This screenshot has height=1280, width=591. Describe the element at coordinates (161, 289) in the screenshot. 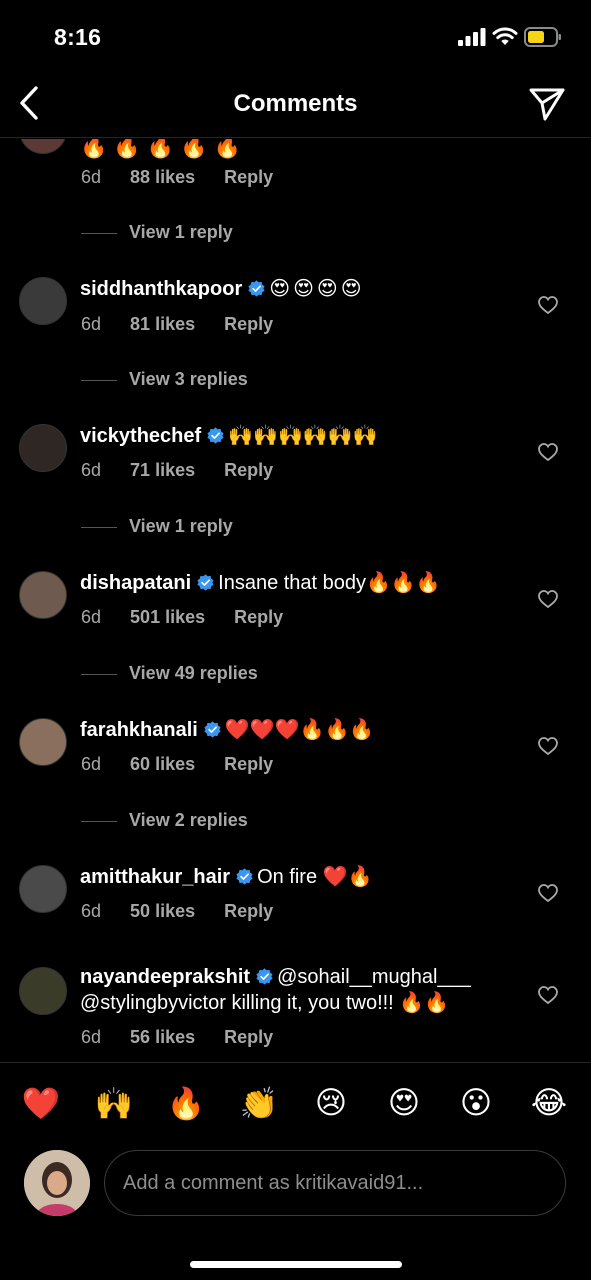

I see `comment-username: siddhanthkapoor` at that location.